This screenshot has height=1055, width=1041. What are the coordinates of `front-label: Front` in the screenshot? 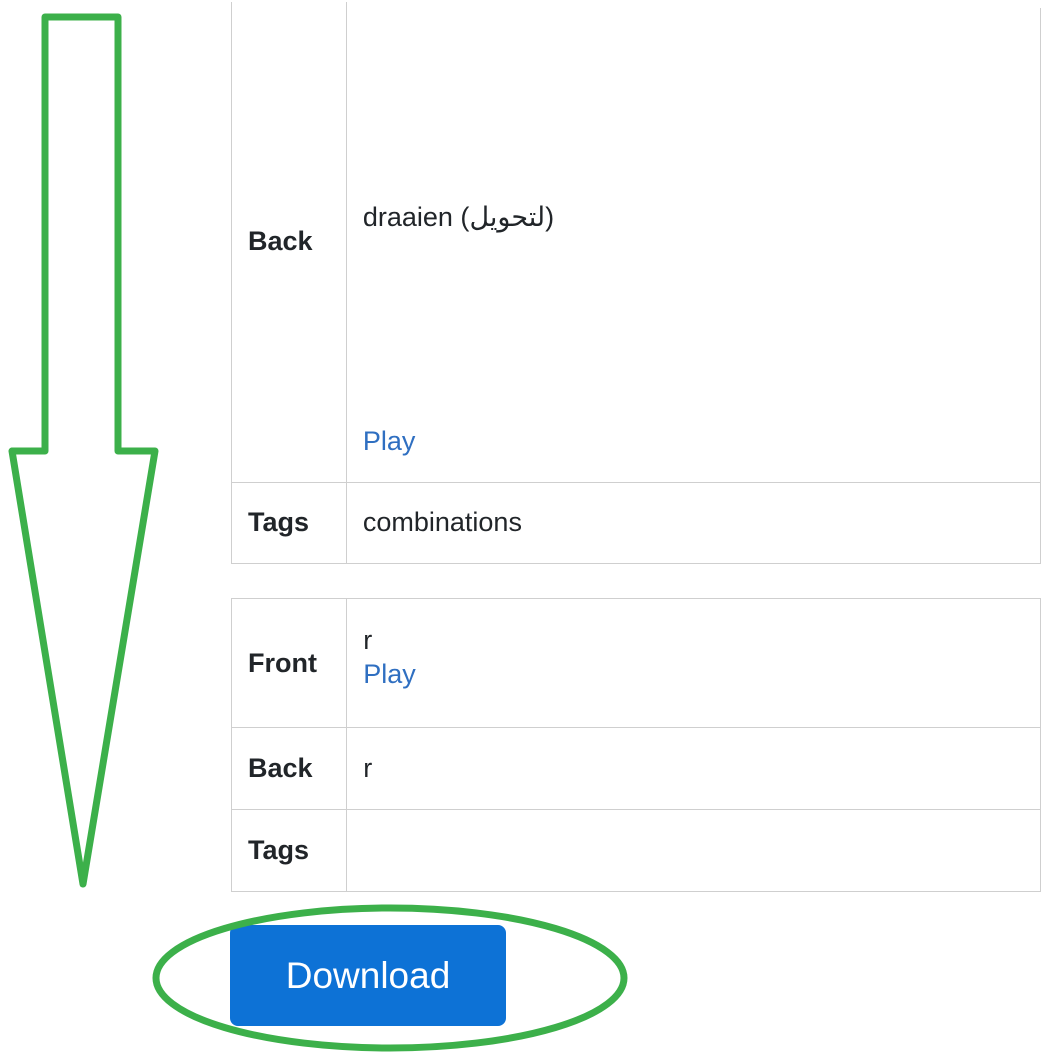 It's located at (289, 663).